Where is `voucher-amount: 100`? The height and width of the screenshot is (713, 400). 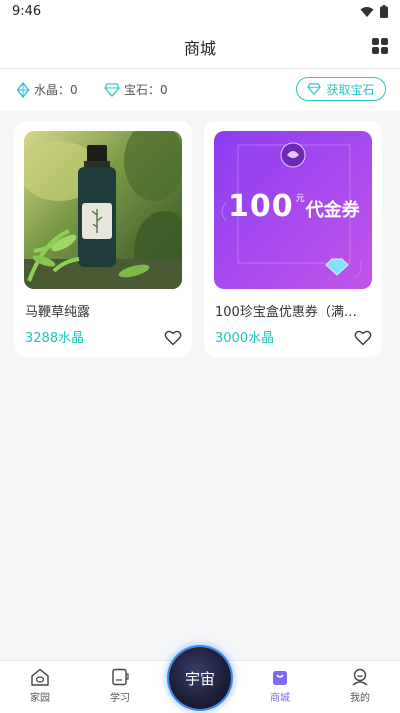
voucher-amount: 100 is located at coordinates (261, 206).